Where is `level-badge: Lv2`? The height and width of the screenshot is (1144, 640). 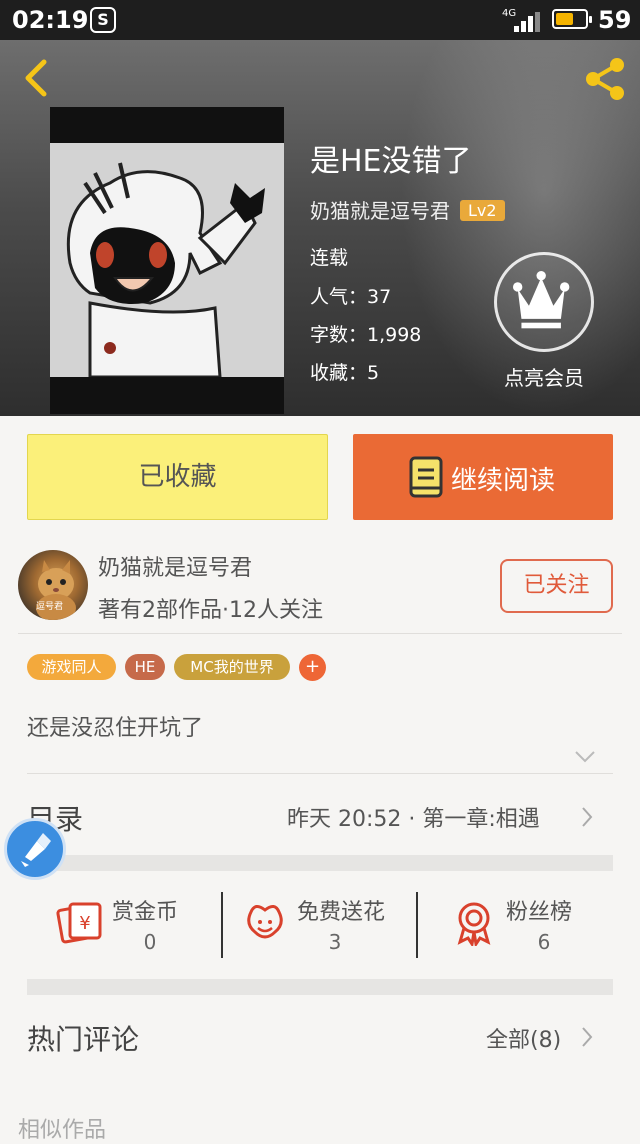
level-badge: Lv2 is located at coordinates (482, 210).